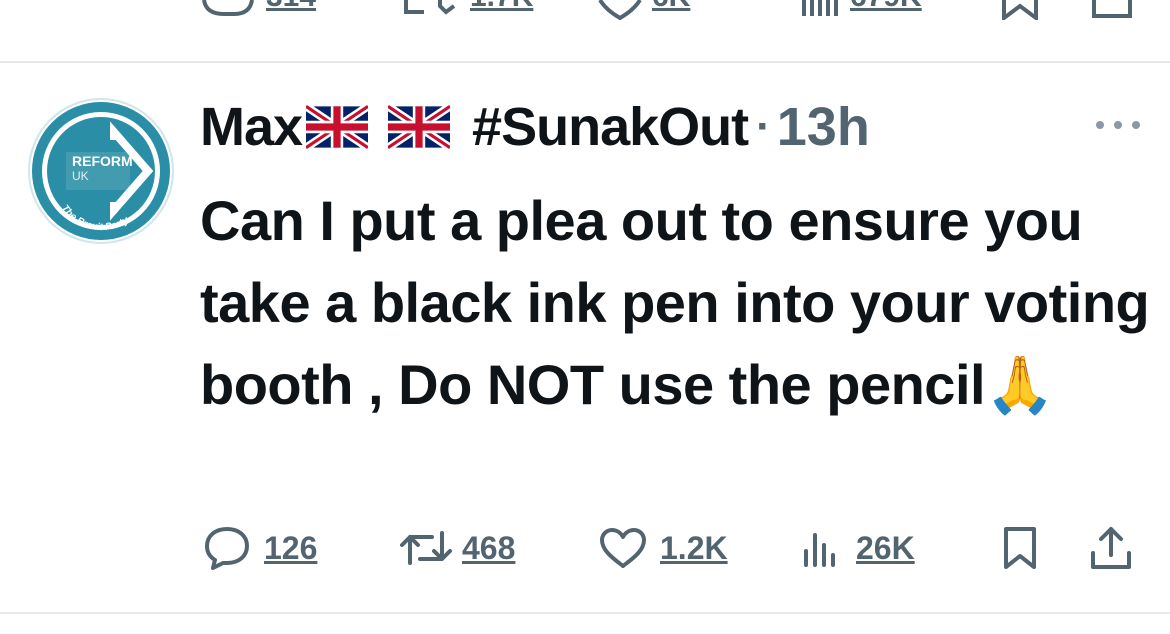 This screenshot has width=1170, height=634. What do you see at coordinates (489, 547) in the screenshot?
I see `retweet-count: 468` at bounding box center [489, 547].